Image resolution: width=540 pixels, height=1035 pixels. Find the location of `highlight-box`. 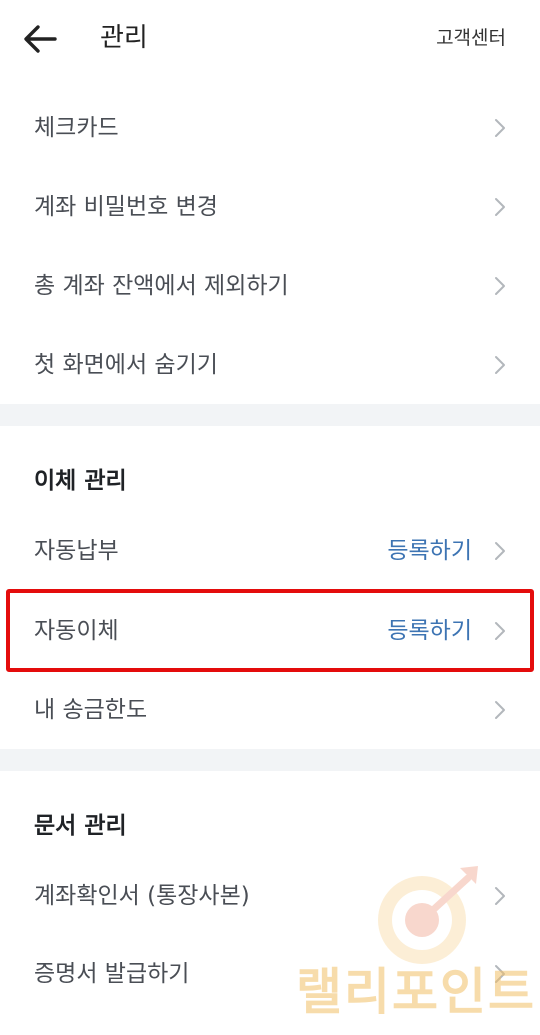

highlight-box is located at coordinates (270, 630).